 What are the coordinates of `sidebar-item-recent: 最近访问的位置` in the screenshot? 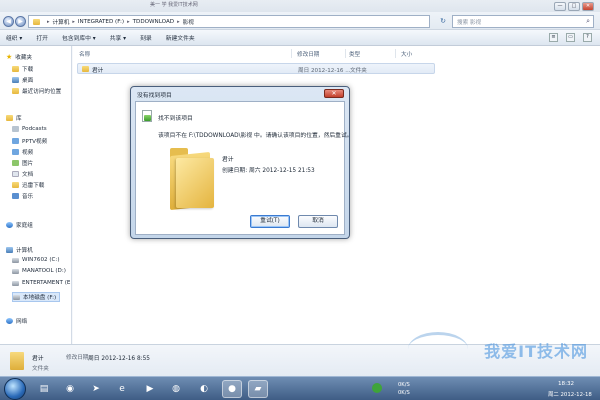 It's located at (36, 91).